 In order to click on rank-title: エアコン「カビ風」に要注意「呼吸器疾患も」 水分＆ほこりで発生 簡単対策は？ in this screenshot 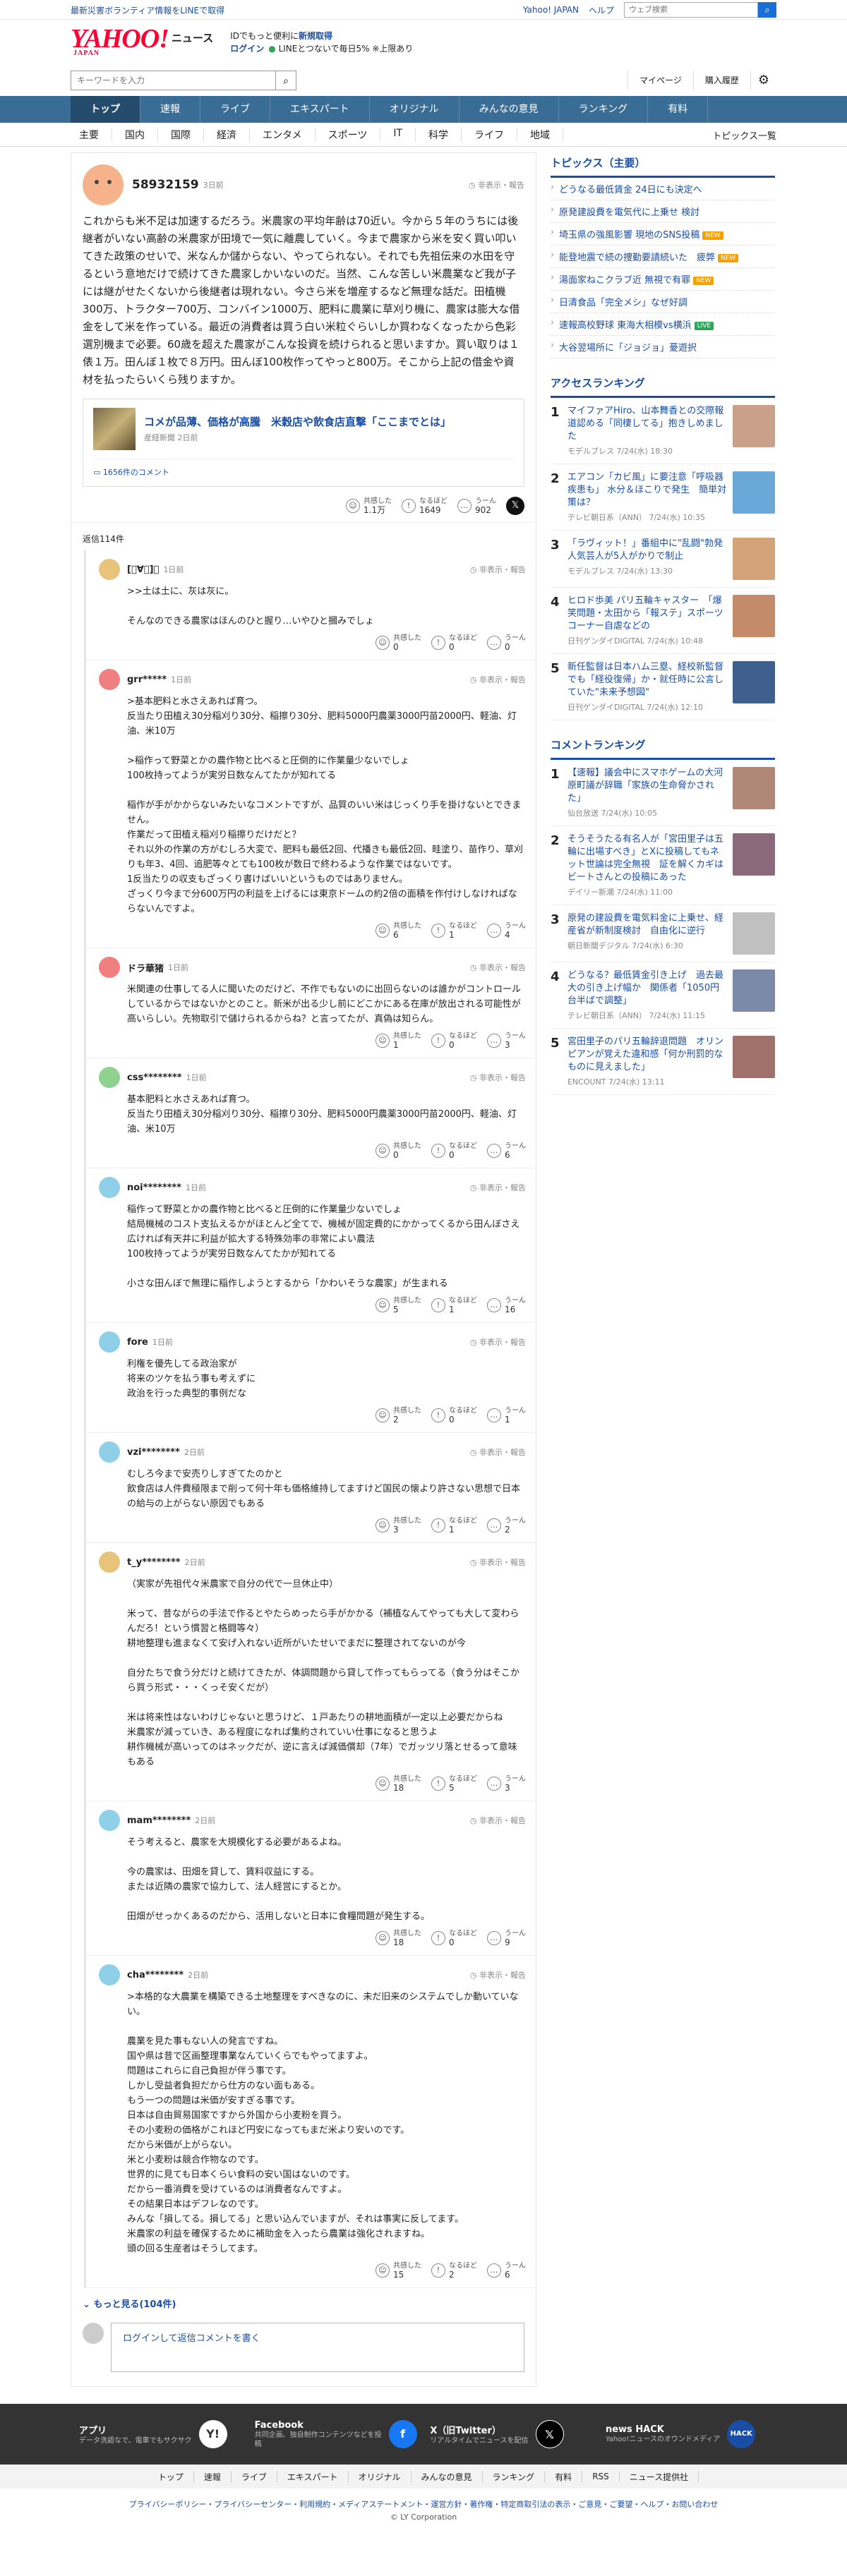, I will do `click(647, 490)`.